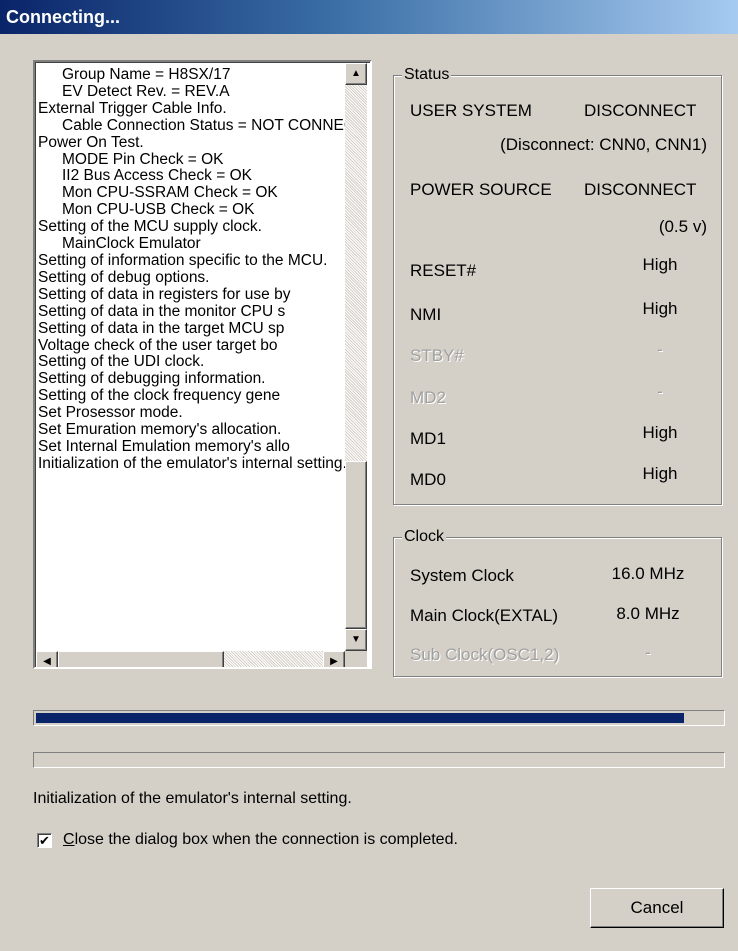  What do you see at coordinates (603, 144) in the screenshot?
I see `user-system-detail: (Disconnect: CNN0, CNN1)` at bounding box center [603, 144].